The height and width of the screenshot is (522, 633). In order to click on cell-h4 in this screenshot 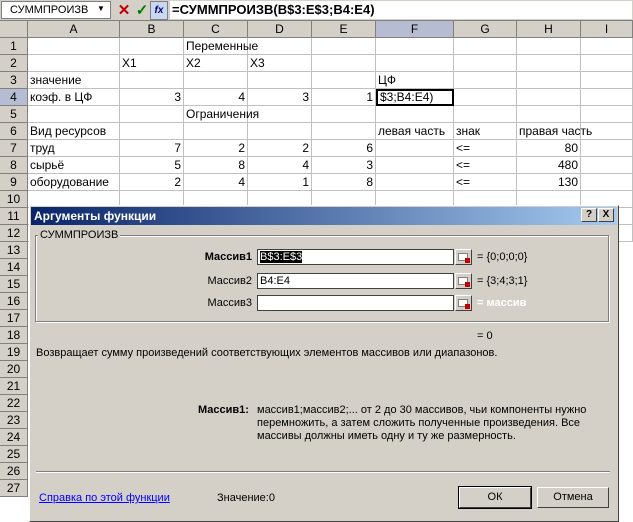, I will do `click(549, 97)`.